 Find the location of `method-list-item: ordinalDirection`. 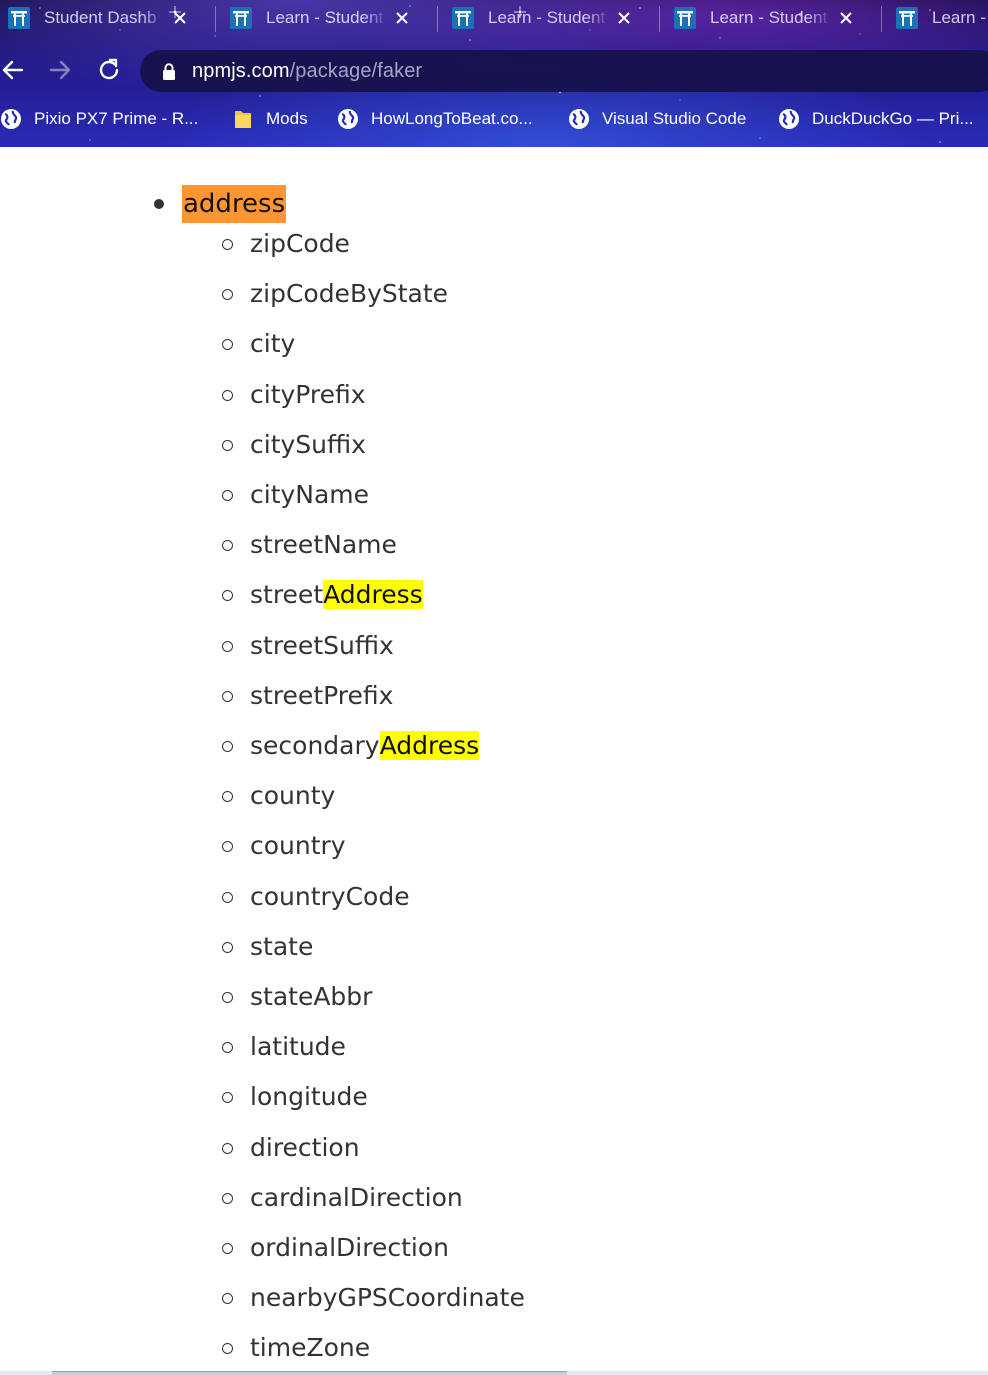

method-list-item: ordinalDirection is located at coordinates (335, 1248).